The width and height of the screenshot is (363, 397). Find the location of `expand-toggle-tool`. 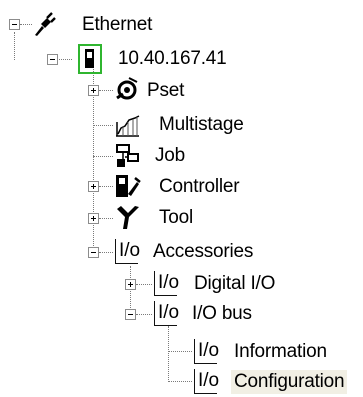

expand-toggle-tool is located at coordinates (93, 218).